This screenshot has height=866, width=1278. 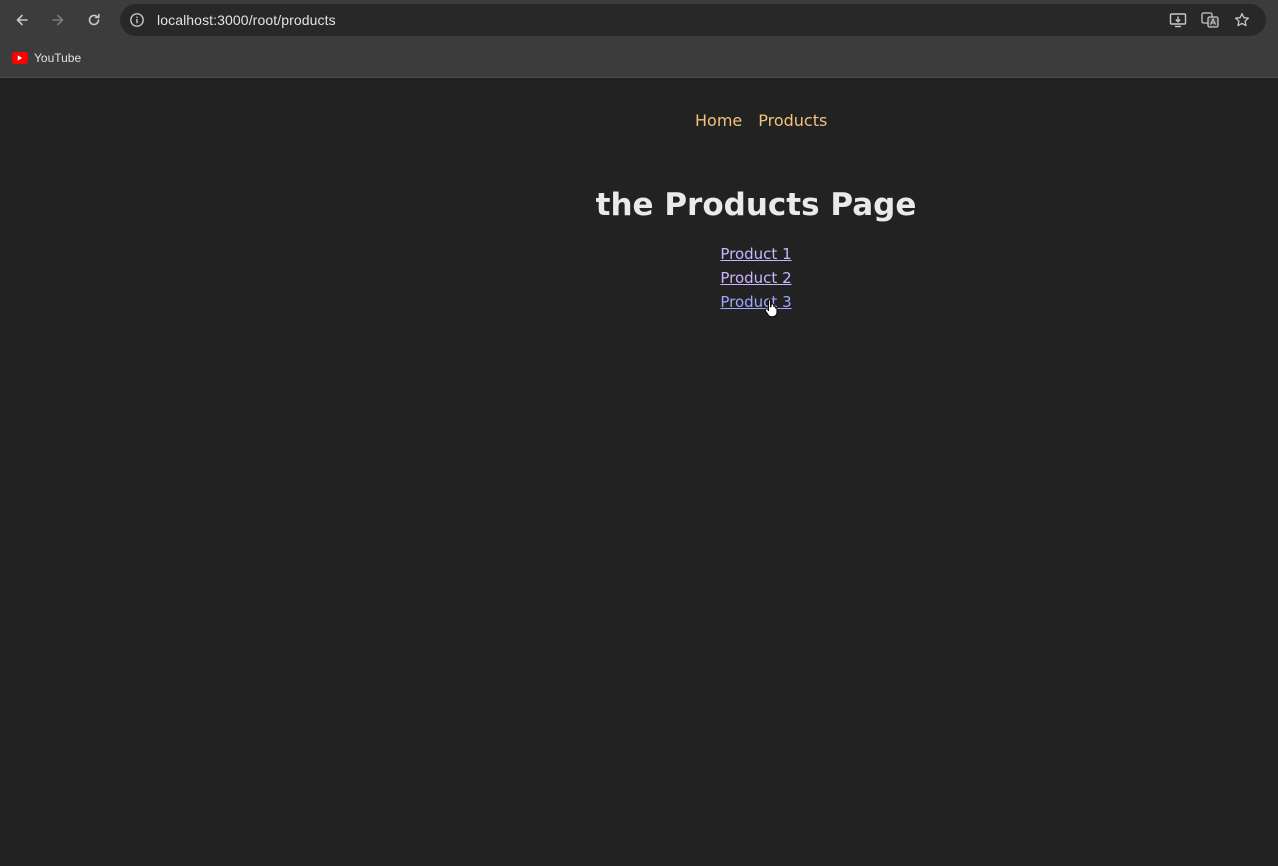 I want to click on product-link-1: Product 1, so click(x=755, y=254).